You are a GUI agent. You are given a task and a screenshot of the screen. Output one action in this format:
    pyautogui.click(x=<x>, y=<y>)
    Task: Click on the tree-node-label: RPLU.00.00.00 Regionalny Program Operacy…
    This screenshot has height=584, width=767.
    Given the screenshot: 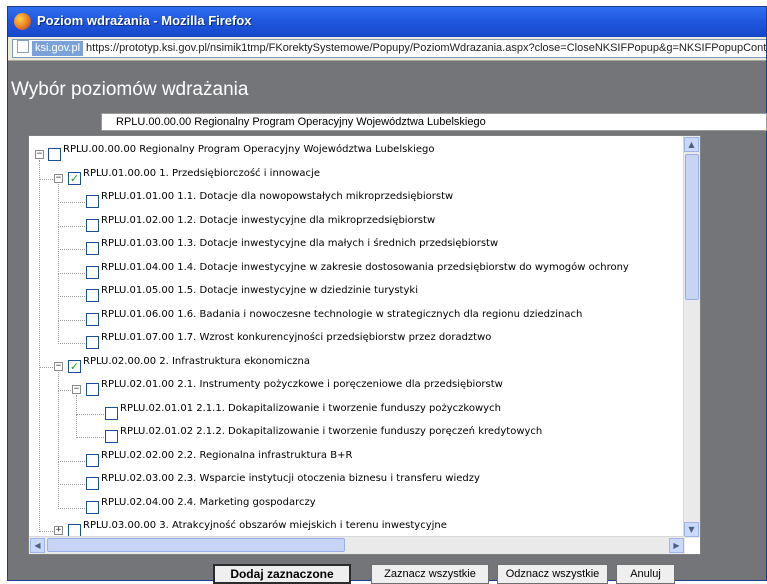 What is the action you would take?
    pyautogui.click(x=249, y=149)
    